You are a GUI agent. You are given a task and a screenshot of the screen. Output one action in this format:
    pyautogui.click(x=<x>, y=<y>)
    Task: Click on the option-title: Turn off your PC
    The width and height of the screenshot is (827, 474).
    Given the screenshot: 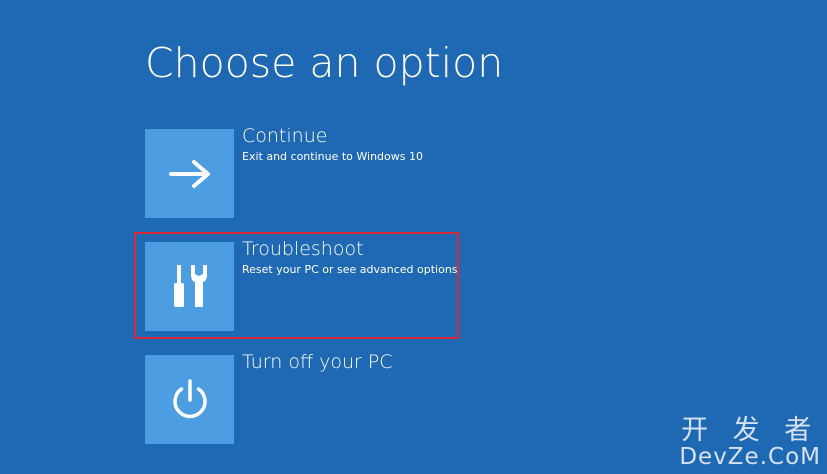 What is the action you would take?
    pyautogui.click(x=317, y=362)
    